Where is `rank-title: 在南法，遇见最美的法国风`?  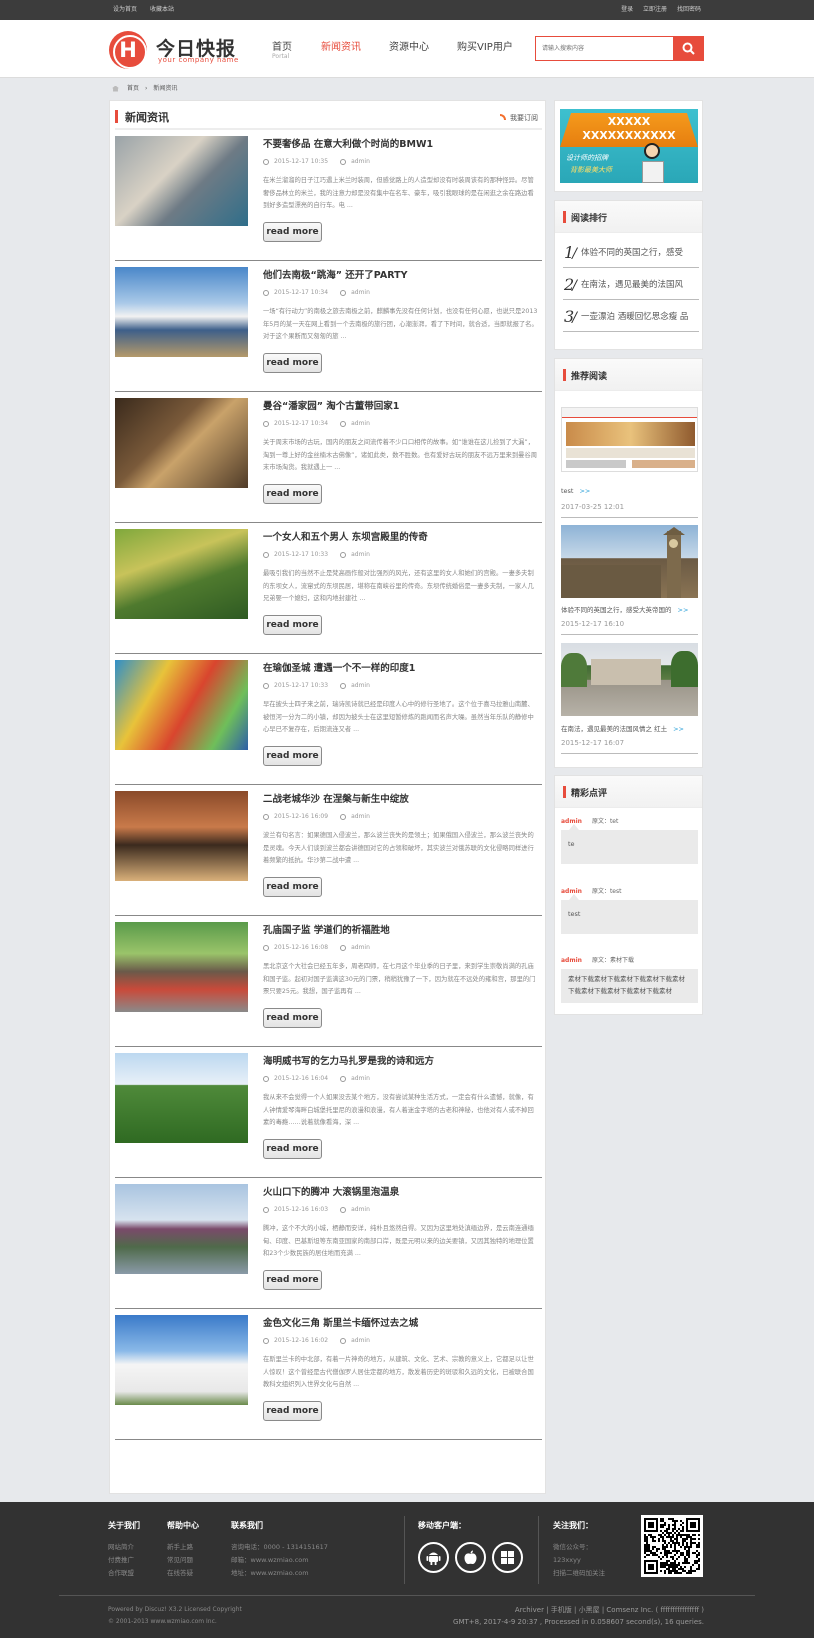
rank-title: 在南法，遇见最美的法国风 is located at coordinates (632, 285).